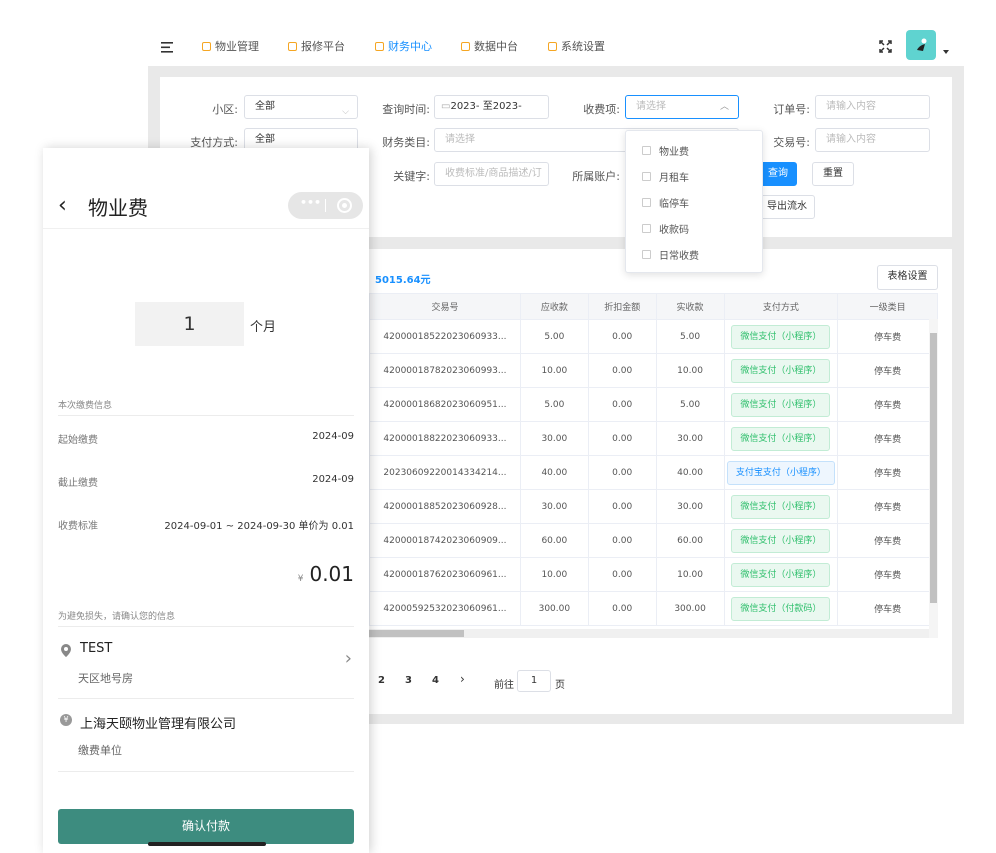 The height and width of the screenshot is (853, 996). I want to click on export-button: 导出流水, so click(787, 207).